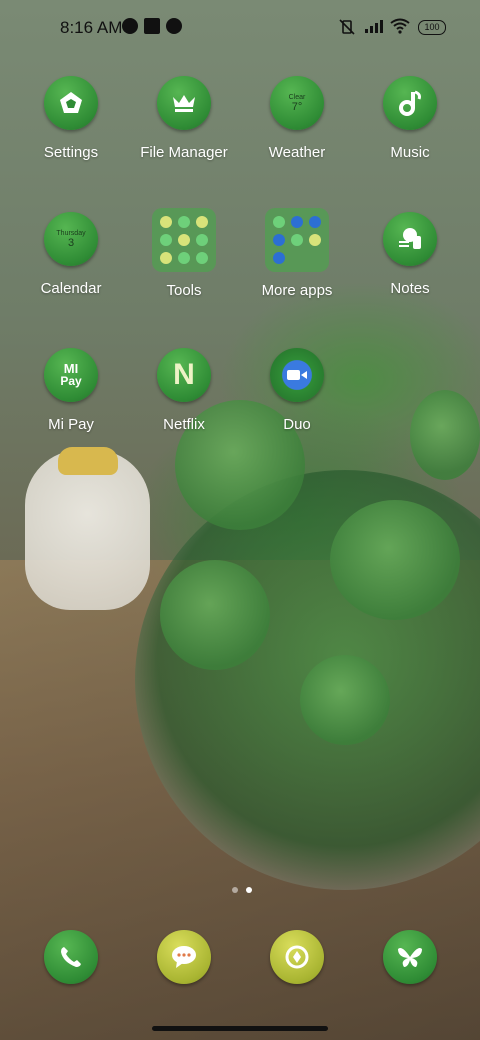 This screenshot has height=1040, width=480. Describe the element at coordinates (297, 97) in the screenshot. I see `weather-condition: Clear` at that location.